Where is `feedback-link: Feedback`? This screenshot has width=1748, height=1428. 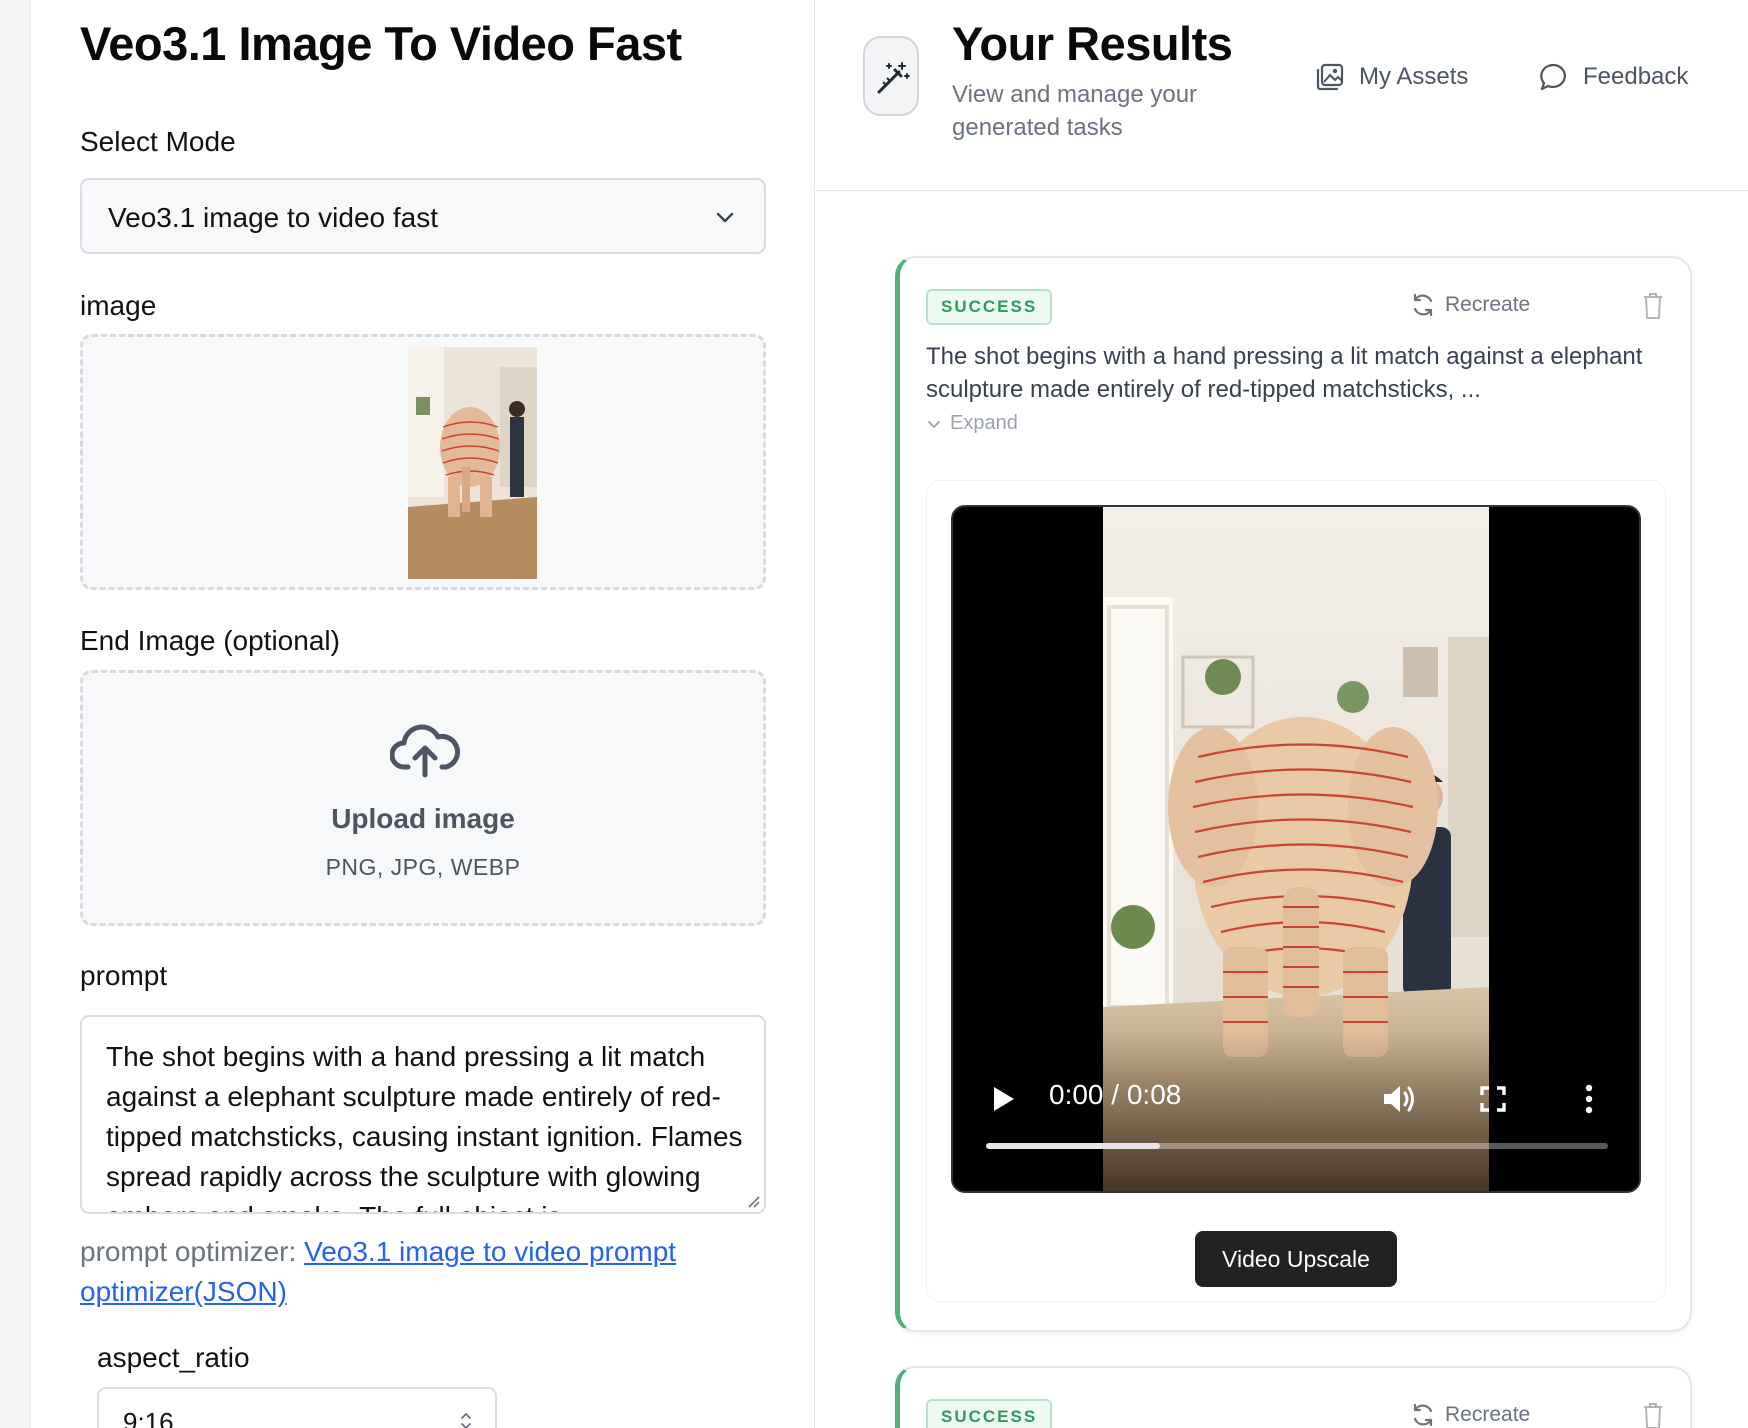
feedback-link: Feedback is located at coordinates (1613, 77).